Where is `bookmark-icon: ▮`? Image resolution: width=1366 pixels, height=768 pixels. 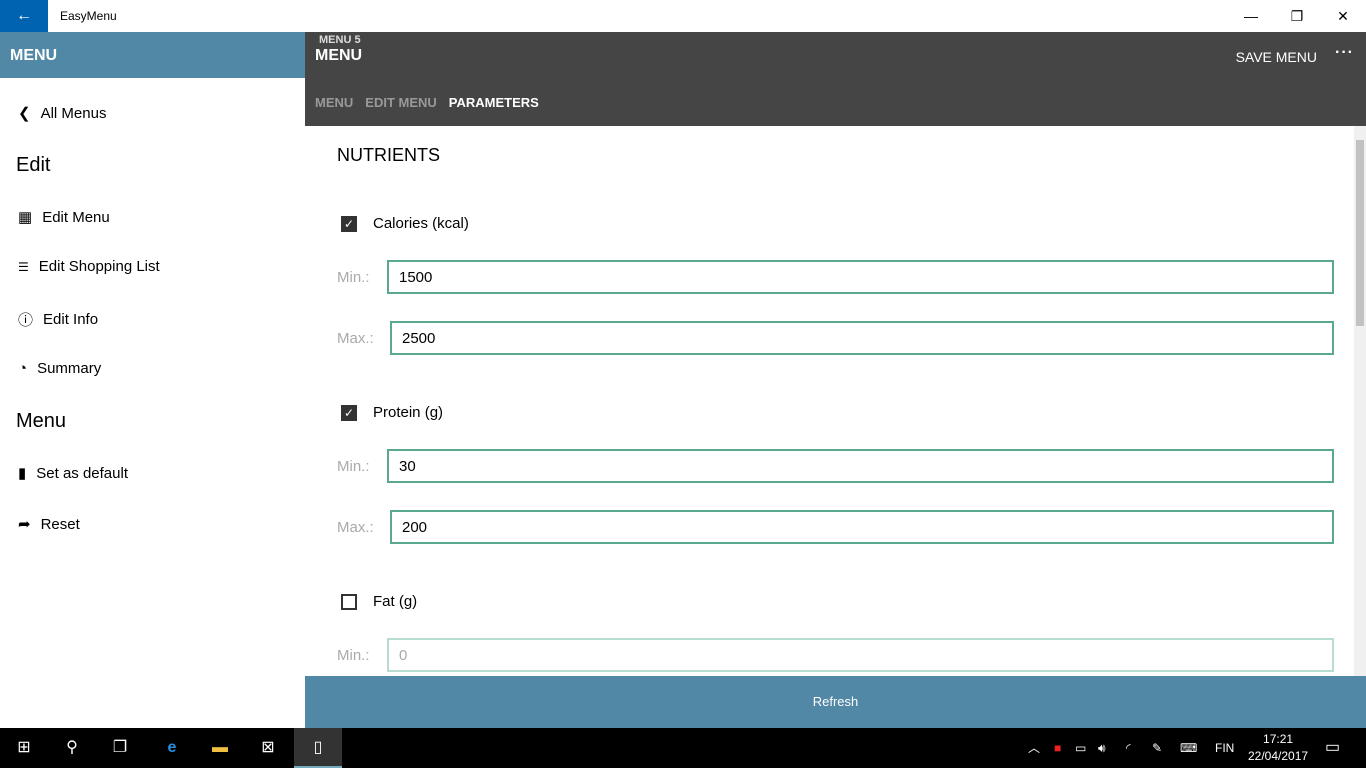
bookmark-icon: ▮ is located at coordinates (22, 473).